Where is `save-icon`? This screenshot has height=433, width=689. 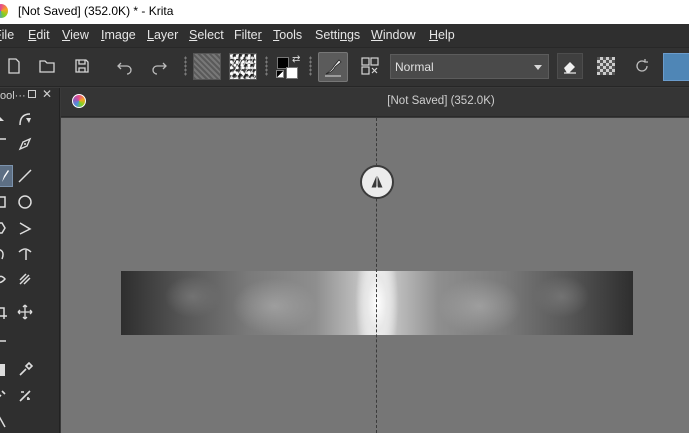 save-icon is located at coordinates (82, 66).